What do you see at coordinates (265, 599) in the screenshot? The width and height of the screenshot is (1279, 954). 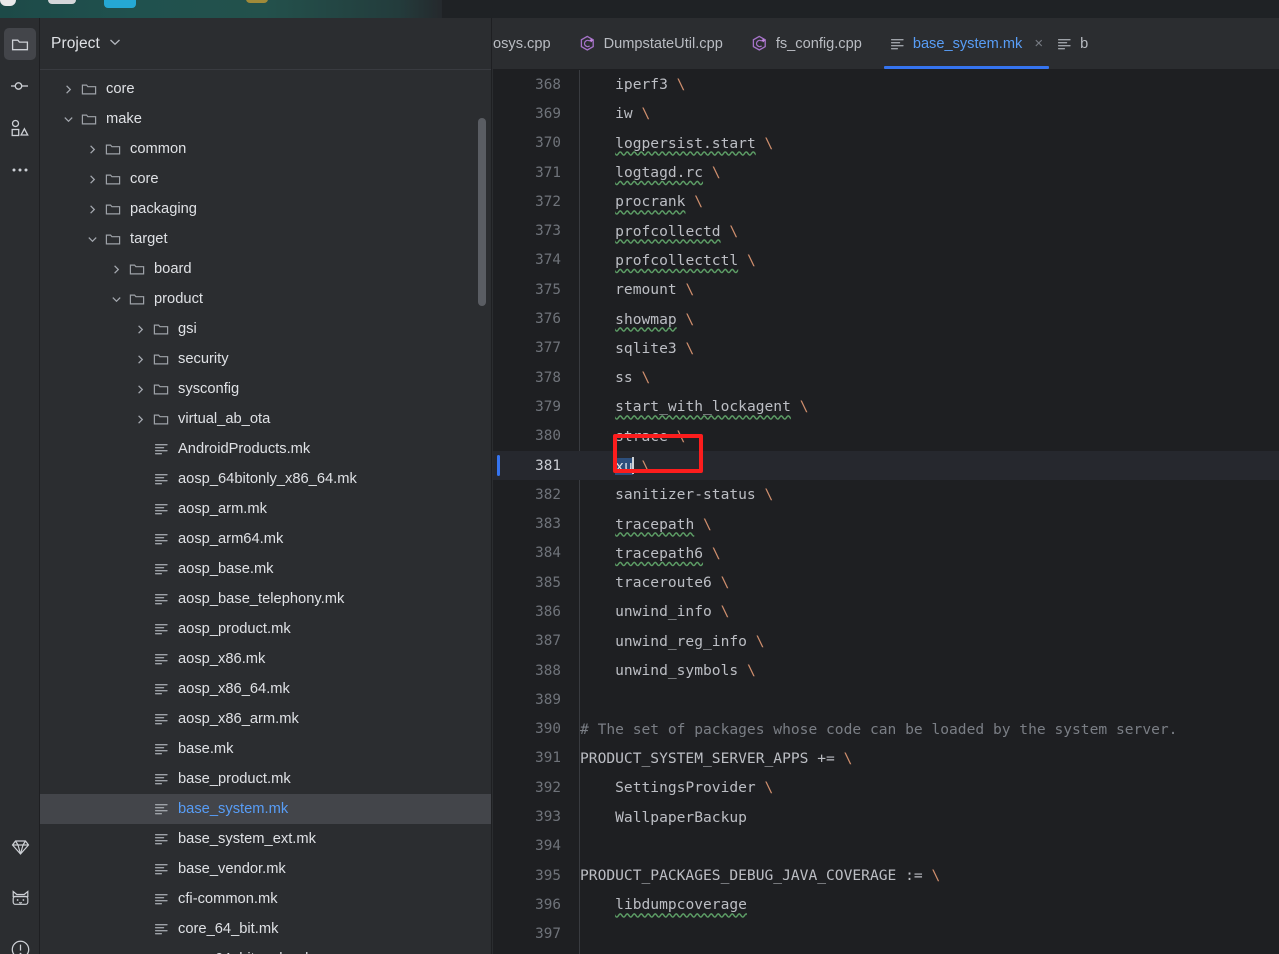 I see `tree-item: aosp_base_telephony.mk` at bounding box center [265, 599].